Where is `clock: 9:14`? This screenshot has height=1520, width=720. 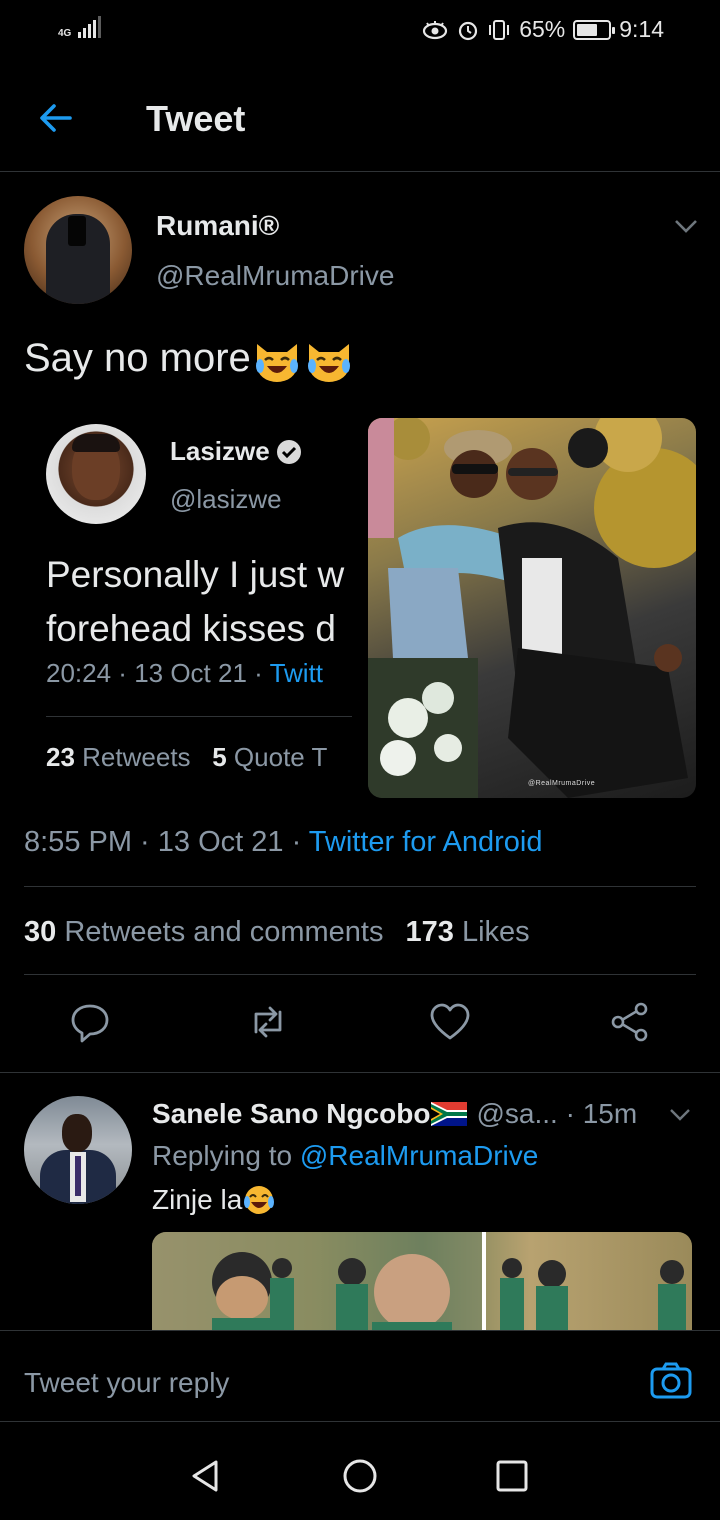 clock: 9:14 is located at coordinates (641, 29).